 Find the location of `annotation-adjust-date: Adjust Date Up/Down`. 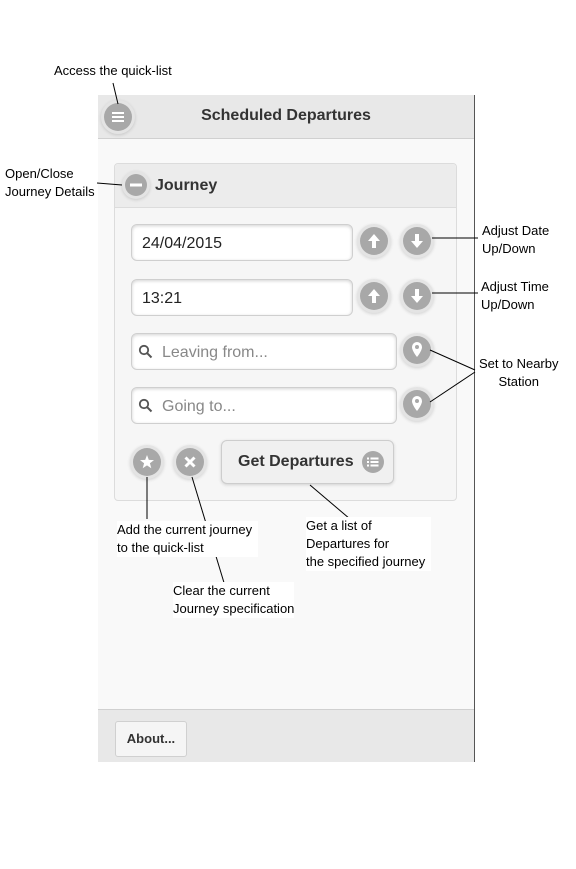

annotation-adjust-date: Adjust Date Up/Down is located at coordinates (516, 240).